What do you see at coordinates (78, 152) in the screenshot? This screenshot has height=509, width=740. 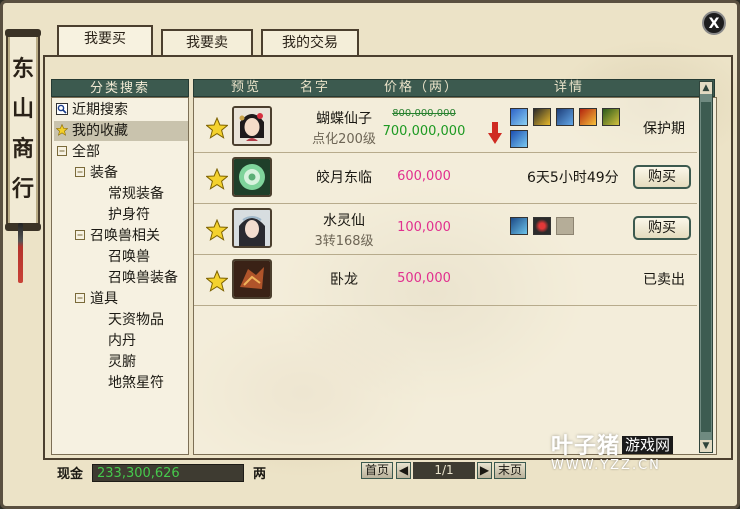 I see `category-item-all: 全部` at bounding box center [78, 152].